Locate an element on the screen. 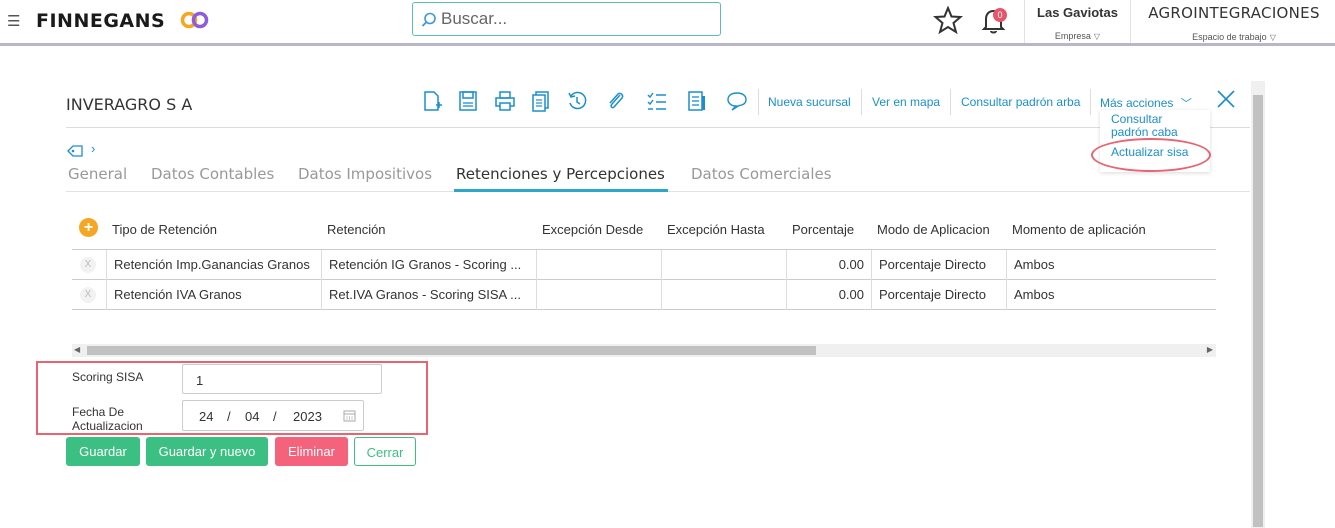 The height and width of the screenshot is (528, 1335). tag-icon is located at coordinates (75, 151).